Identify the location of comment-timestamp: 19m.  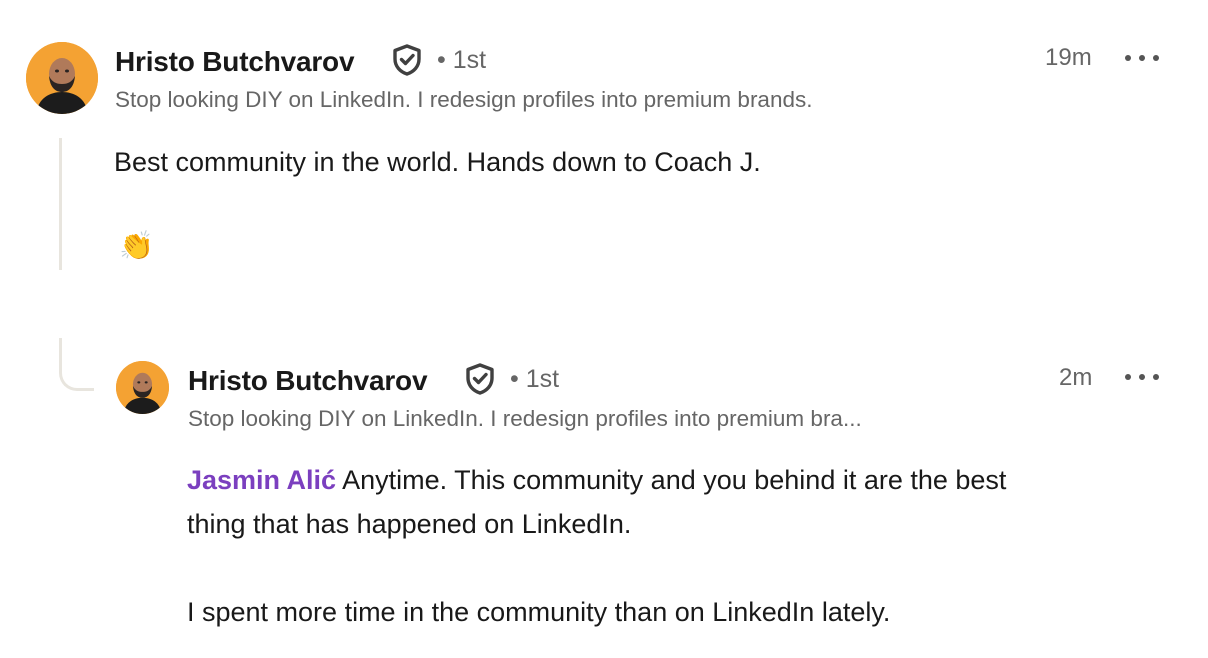
(1068, 57).